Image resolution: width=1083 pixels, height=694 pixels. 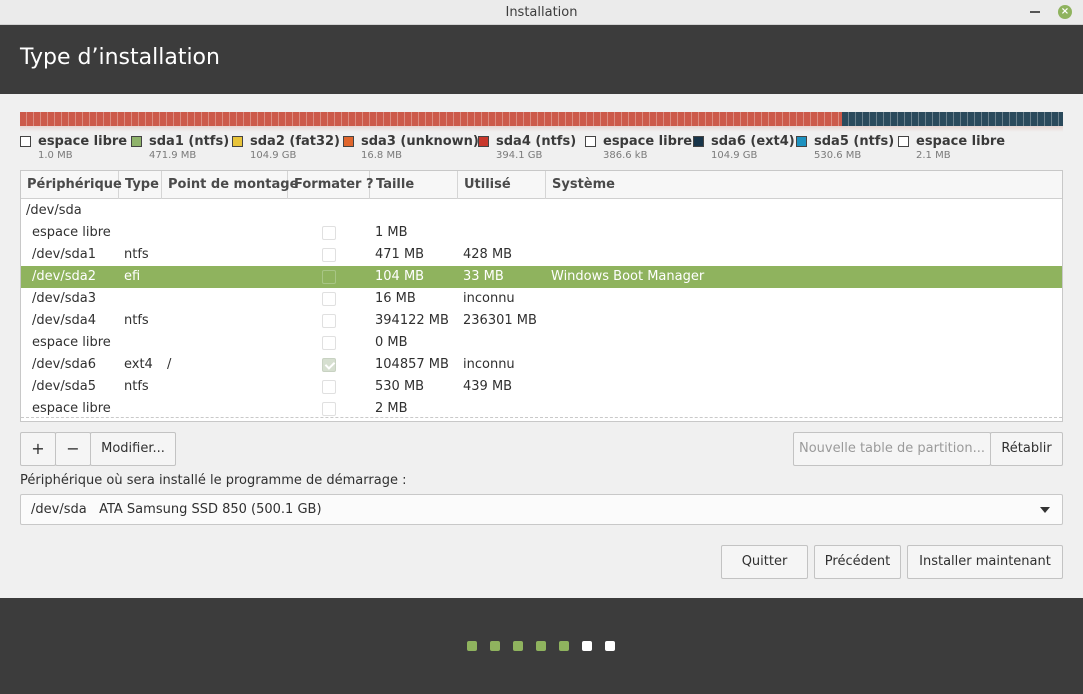 I want to click on remove-partition-button: −, so click(x=73, y=449).